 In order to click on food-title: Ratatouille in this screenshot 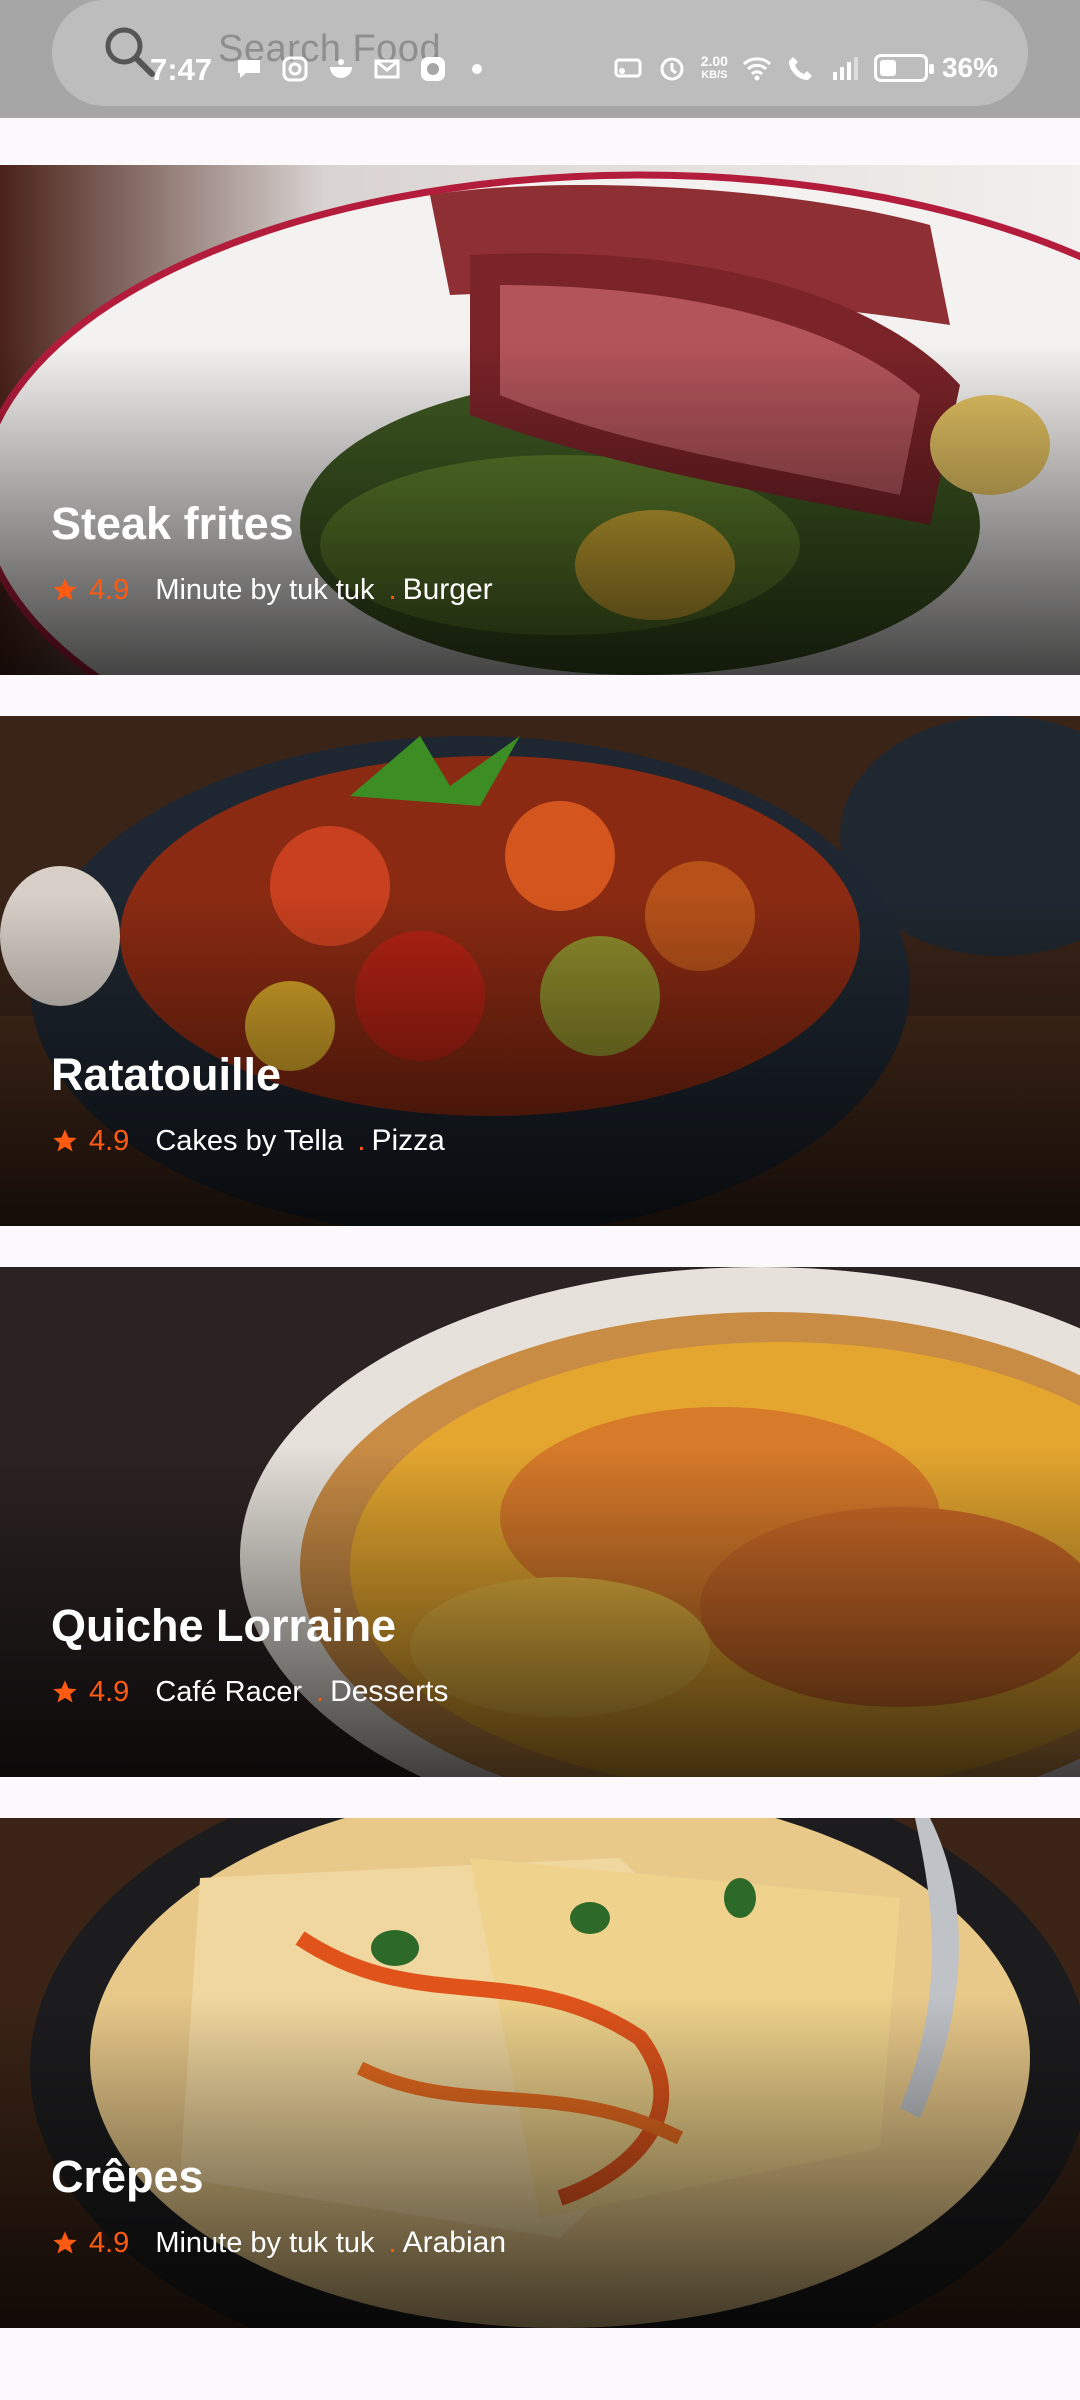, I will do `click(166, 1074)`.